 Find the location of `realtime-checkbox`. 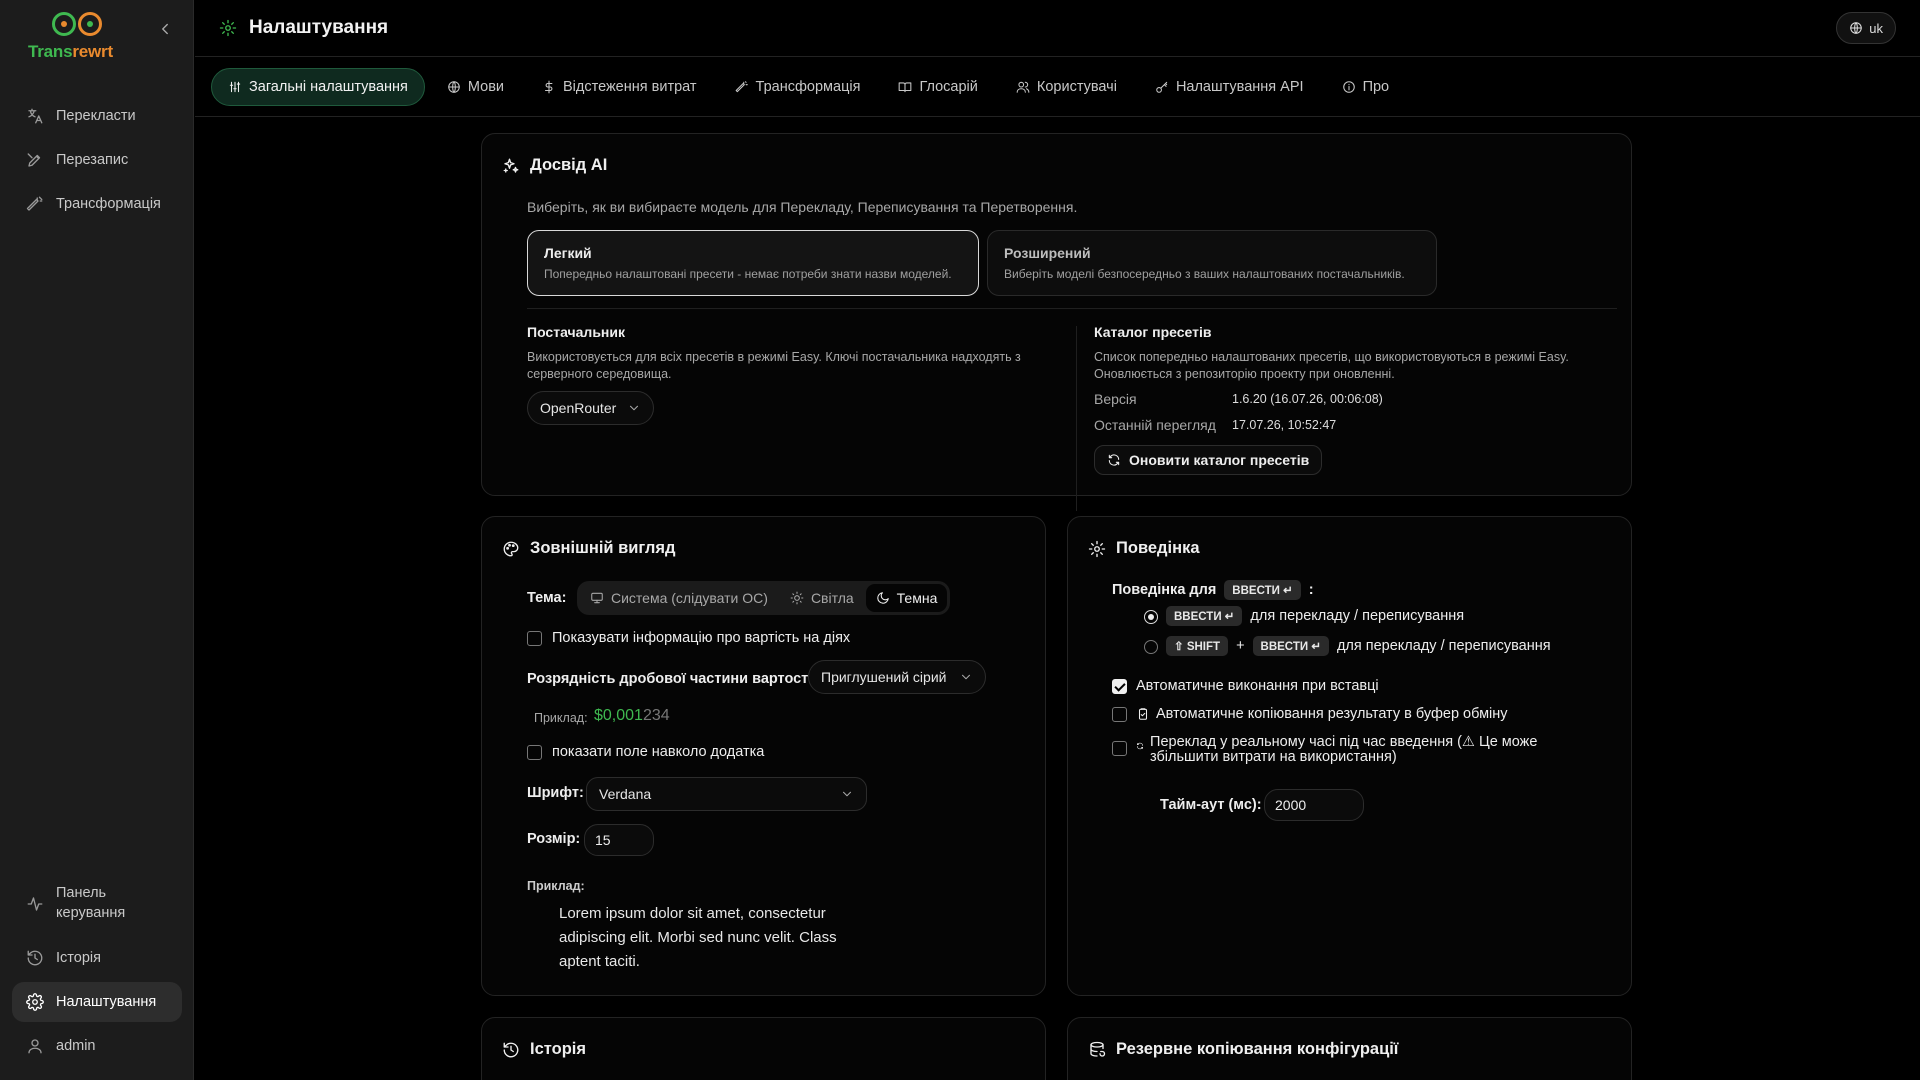

realtime-checkbox is located at coordinates (1119, 748).